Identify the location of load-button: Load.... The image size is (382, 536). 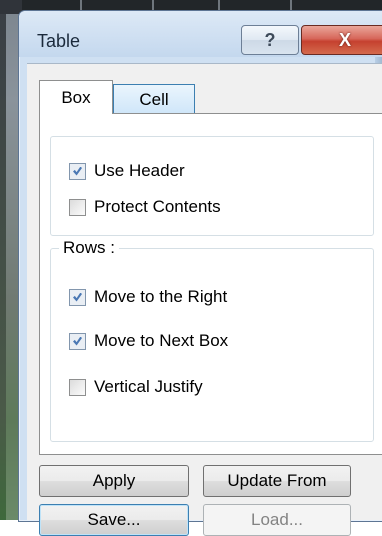
(277, 520).